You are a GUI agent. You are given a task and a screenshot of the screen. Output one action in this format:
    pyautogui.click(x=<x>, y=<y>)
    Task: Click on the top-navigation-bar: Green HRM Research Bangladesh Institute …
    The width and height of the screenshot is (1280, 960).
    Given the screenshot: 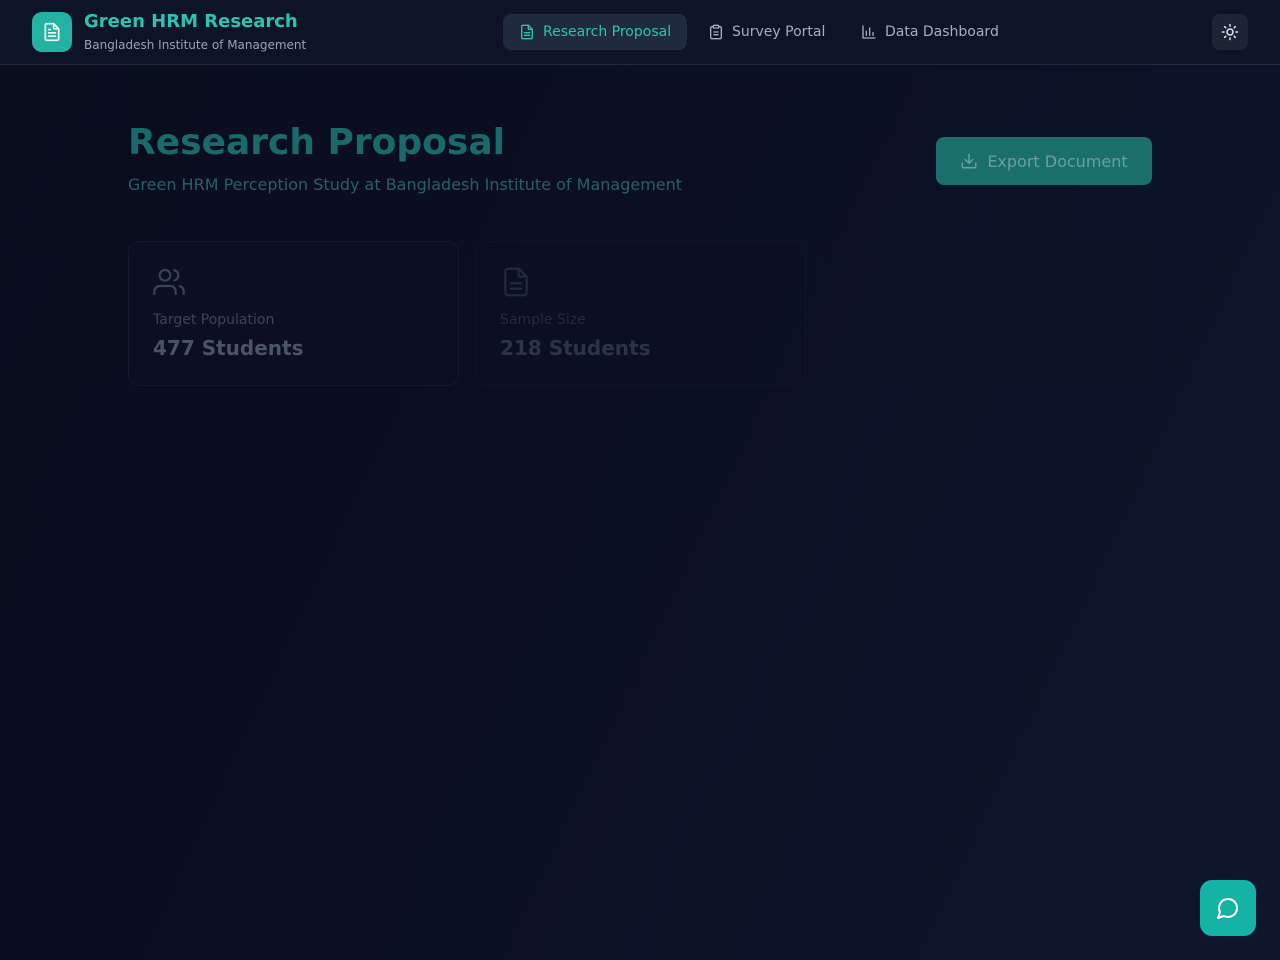 What is the action you would take?
    pyautogui.click(x=640, y=32)
    